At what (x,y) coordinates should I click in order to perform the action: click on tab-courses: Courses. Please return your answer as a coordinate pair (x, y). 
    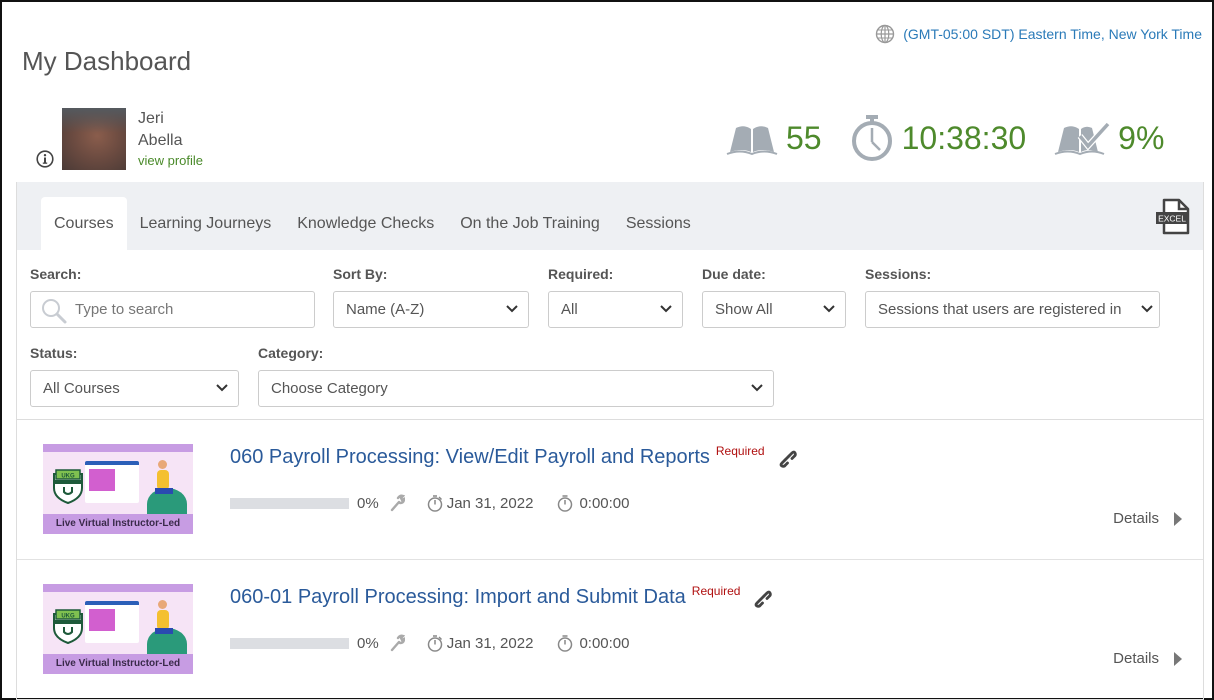
    Looking at the image, I should click on (84, 223).